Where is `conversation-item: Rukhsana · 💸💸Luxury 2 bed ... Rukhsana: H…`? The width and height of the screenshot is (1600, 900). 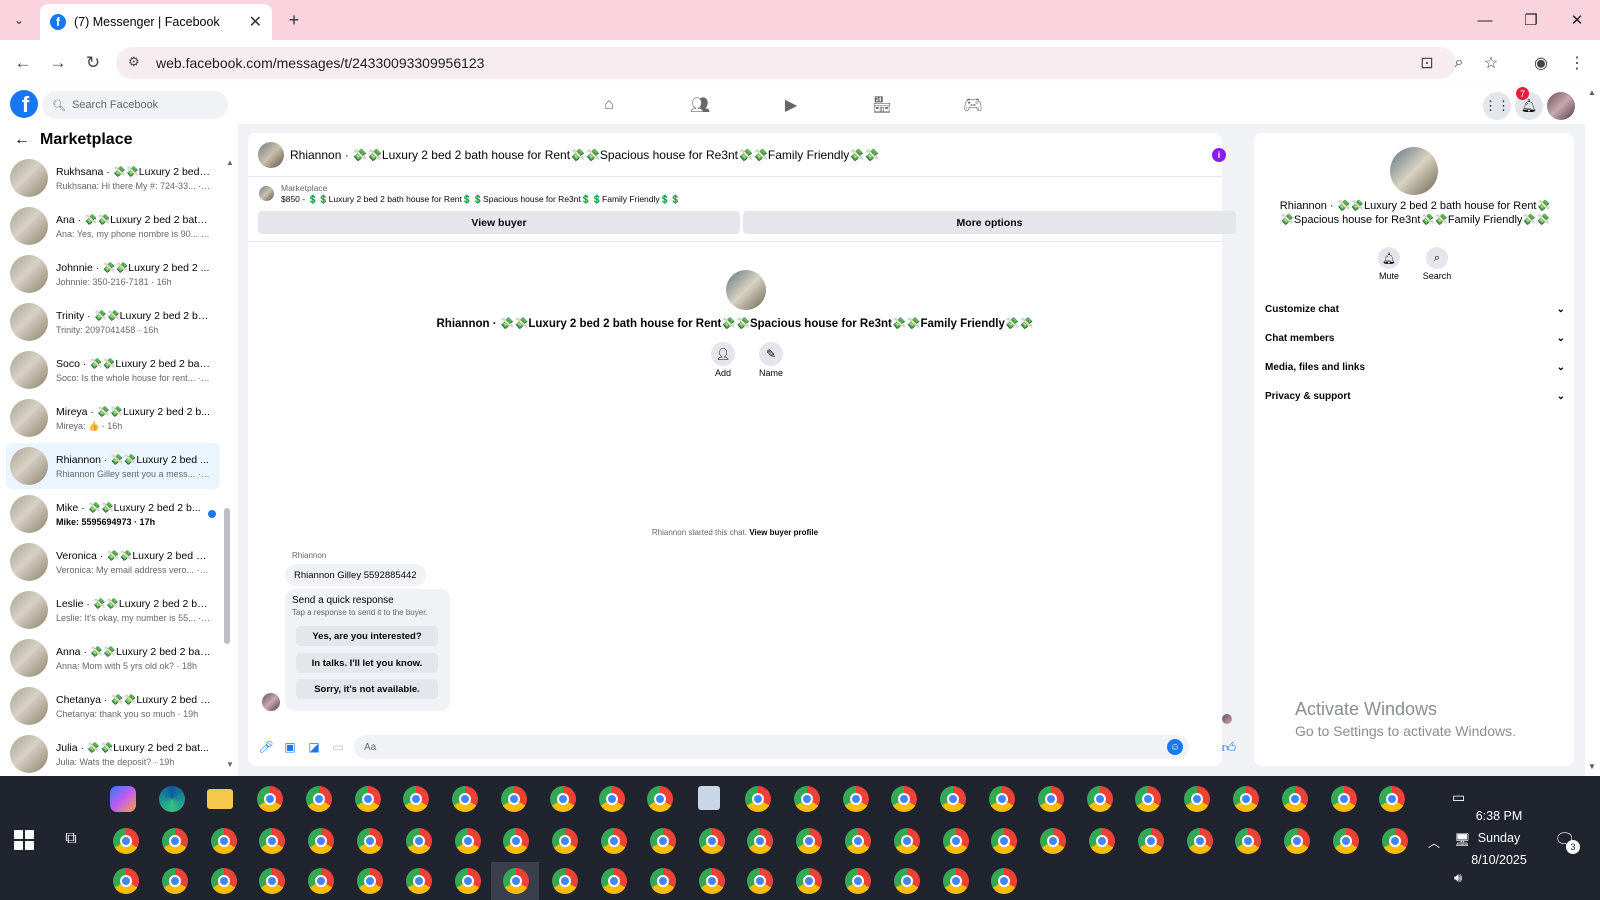 conversation-item: Rukhsana · 💸💸Luxury 2 bed ... Rukhsana: H… is located at coordinates (113, 178).